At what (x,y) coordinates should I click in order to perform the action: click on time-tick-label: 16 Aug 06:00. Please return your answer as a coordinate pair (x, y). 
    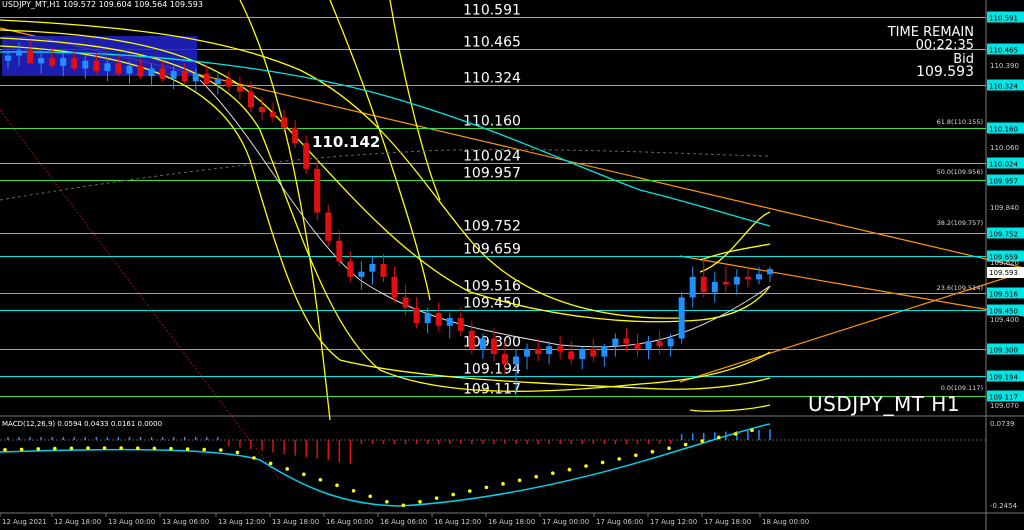
    Looking at the image, I should click on (403, 522).